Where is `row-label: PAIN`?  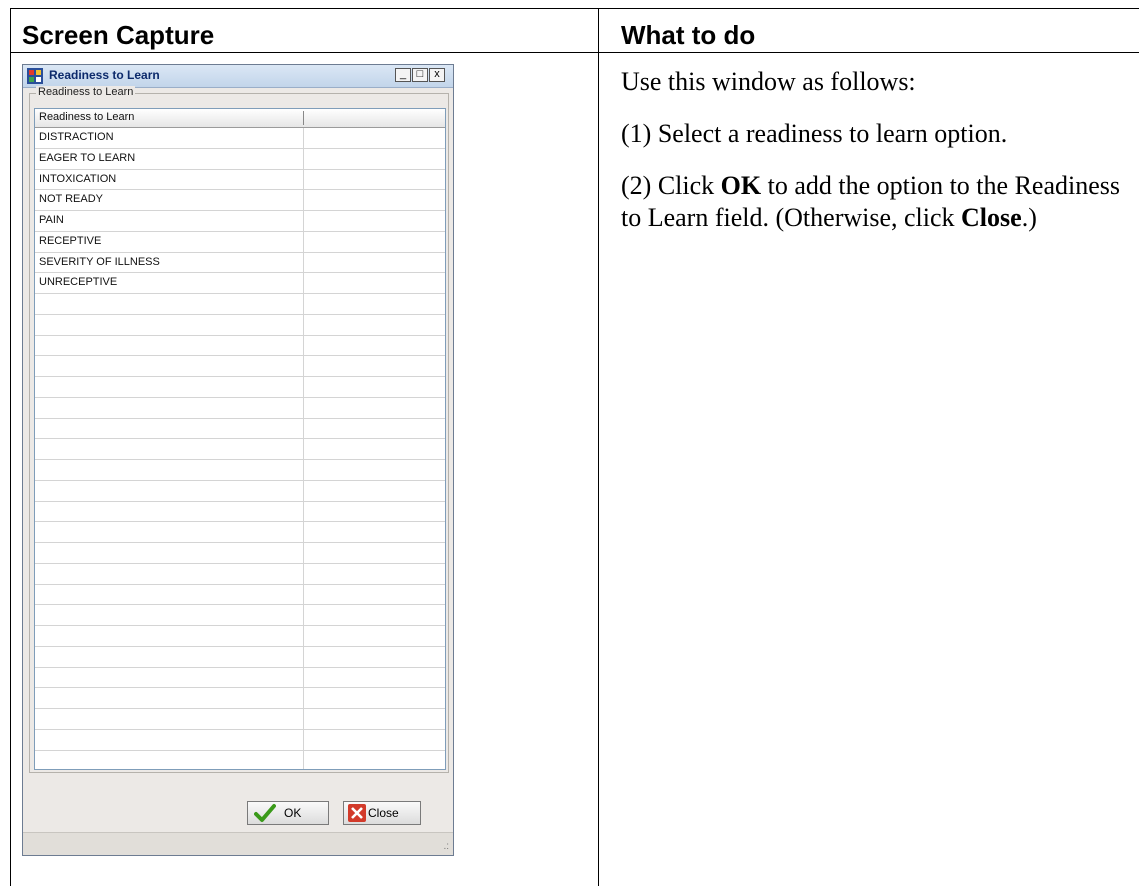 row-label: PAIN is located at coordinates (51, 220).